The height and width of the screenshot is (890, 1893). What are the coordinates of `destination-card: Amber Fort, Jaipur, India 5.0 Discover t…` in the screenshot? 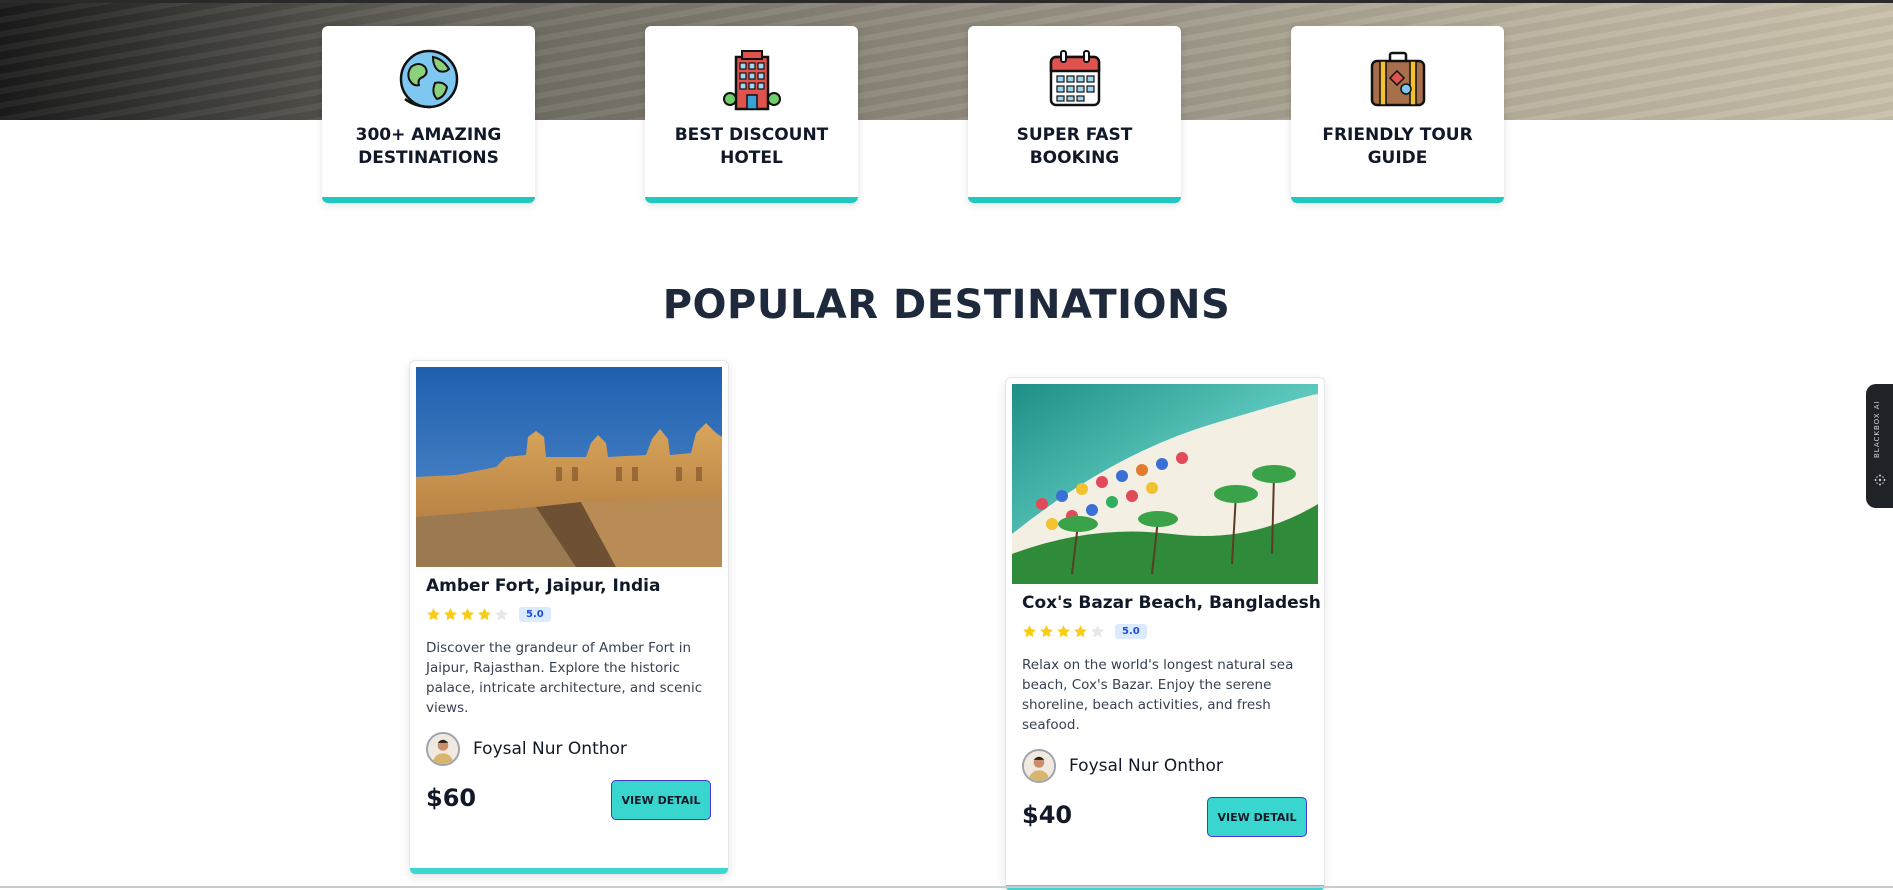 It's located at (569, 617).